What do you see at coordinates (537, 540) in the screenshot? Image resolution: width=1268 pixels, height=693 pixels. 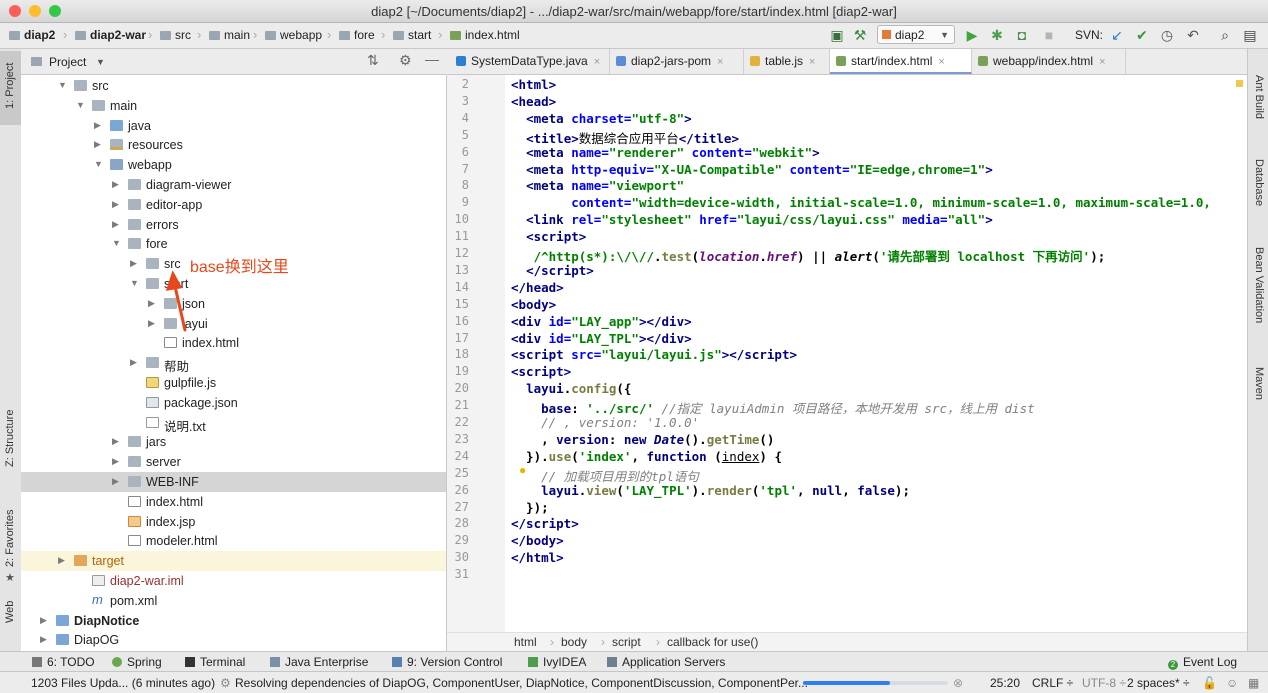 I see `code-line: </body>` at bounding box center [537, 540].